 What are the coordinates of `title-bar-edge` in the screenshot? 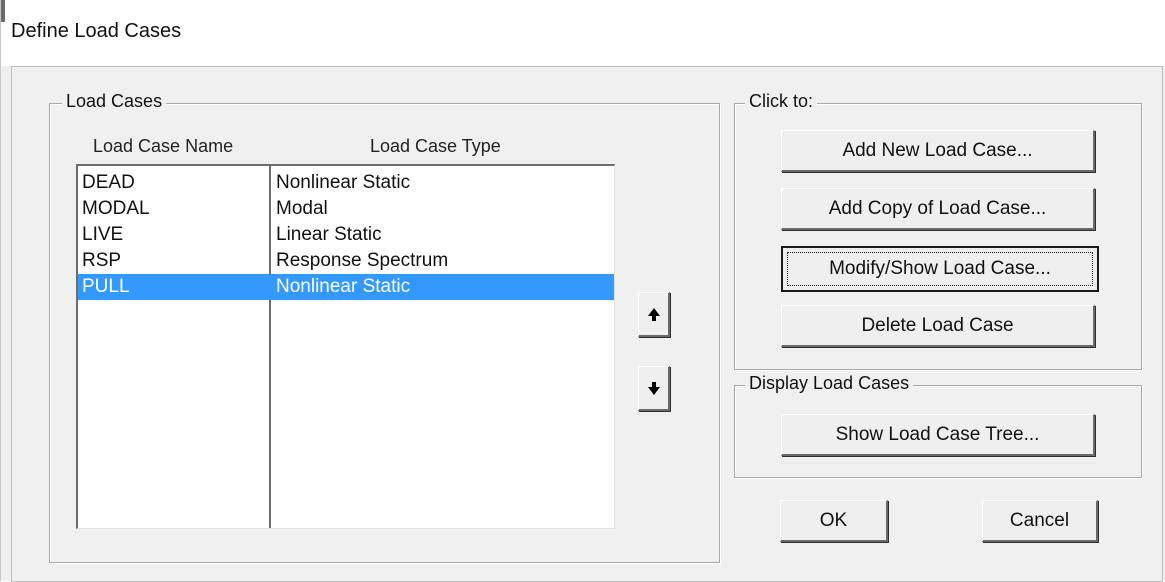 It's located at (3, 11).